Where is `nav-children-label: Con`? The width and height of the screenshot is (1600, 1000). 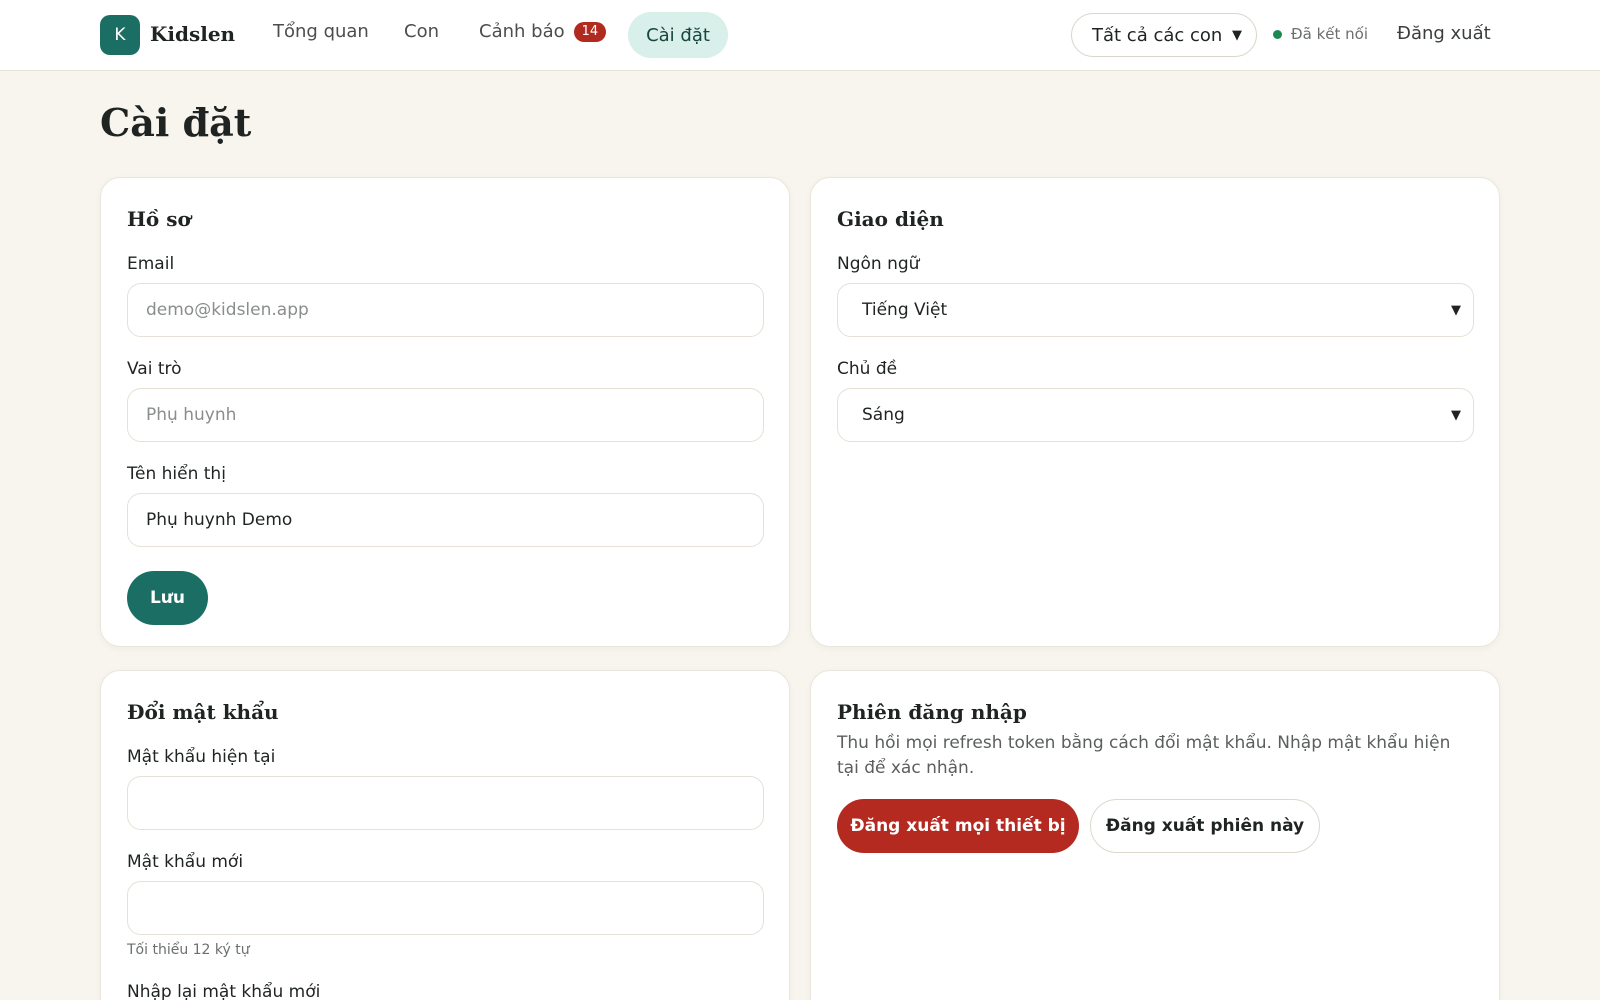
nav-children-label: Con is located at coordinates (421, 31).